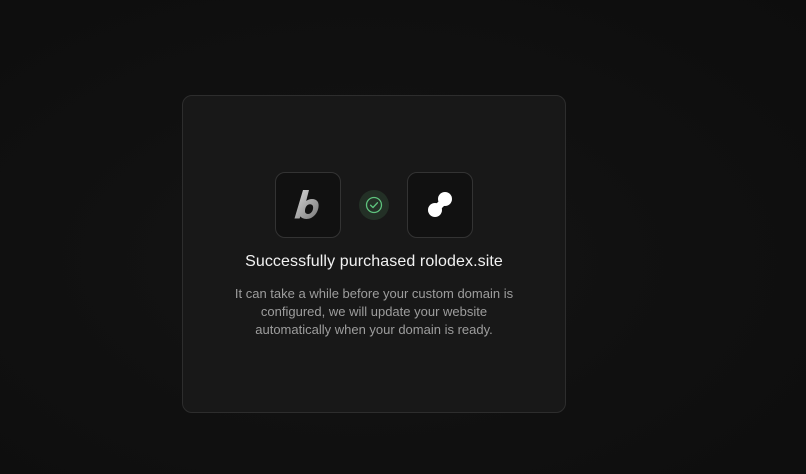  I want to click on logo-connection-row, so click(374, 205).